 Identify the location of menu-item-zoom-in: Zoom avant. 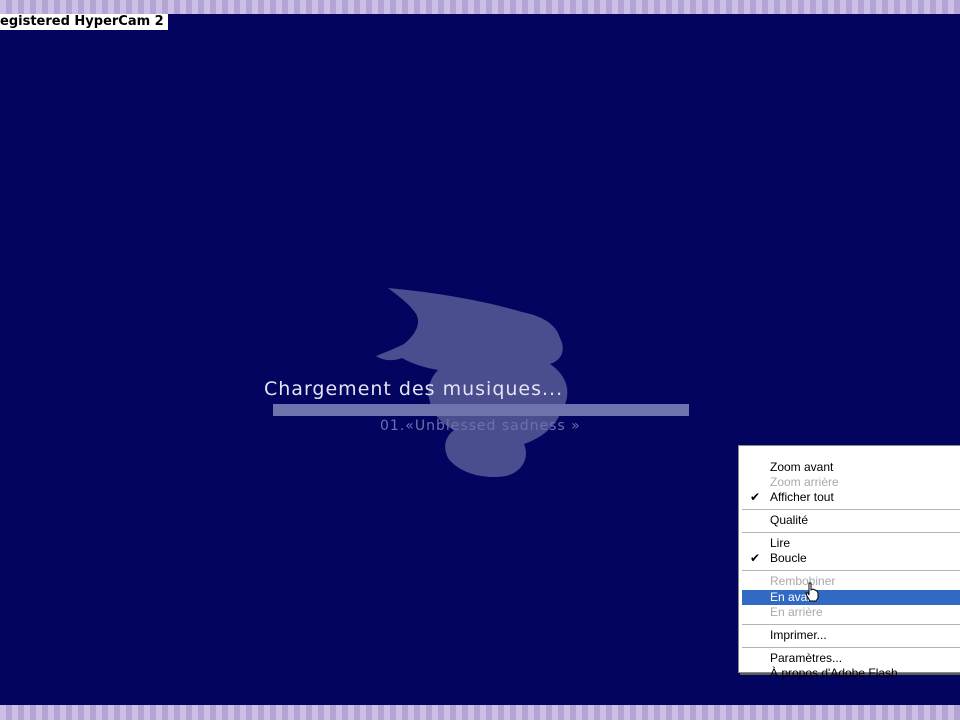
(851, 467).